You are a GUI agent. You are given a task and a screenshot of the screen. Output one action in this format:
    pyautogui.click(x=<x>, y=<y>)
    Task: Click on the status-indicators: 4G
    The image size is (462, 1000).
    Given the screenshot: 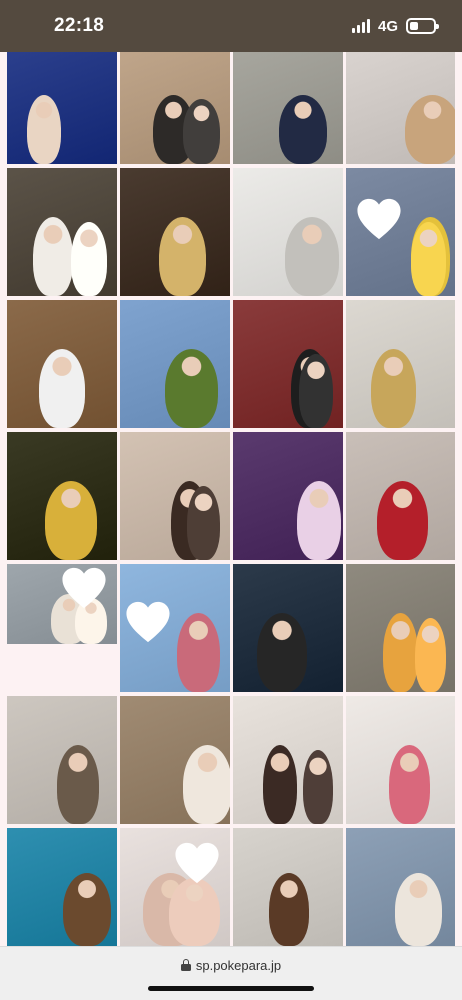 What is the action you would take?
    pyautogui.click(x=395, y=26)
    